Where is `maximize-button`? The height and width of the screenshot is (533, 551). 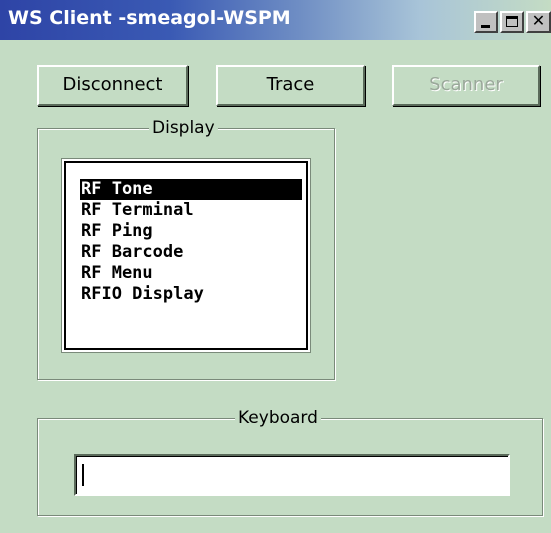 maximize-button is located at coordinates (512, 22).